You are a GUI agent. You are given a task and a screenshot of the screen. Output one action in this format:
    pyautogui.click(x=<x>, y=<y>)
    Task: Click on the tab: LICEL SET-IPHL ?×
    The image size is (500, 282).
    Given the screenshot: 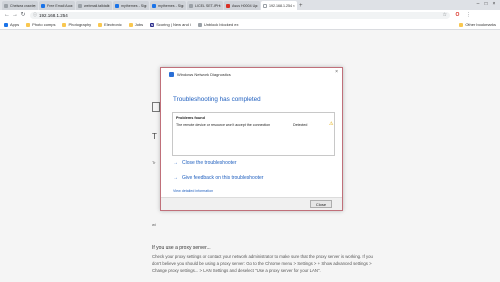 What is the action you would take?
    pyautogui.click(x=205, y=5)
    